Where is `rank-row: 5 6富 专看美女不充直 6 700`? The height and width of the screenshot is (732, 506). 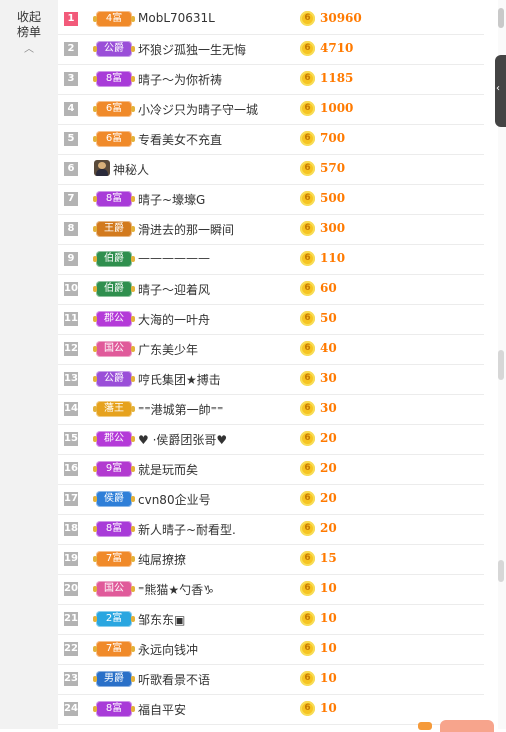 rank-row: 5 6富 专看美女不充直 6 700 is located at coordinates (271, 139).